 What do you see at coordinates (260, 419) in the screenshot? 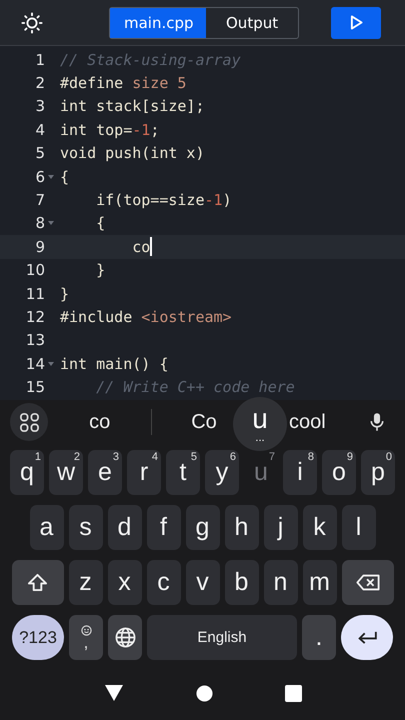
I see `key-preview-letter: u` at bounding box center [260, 419].